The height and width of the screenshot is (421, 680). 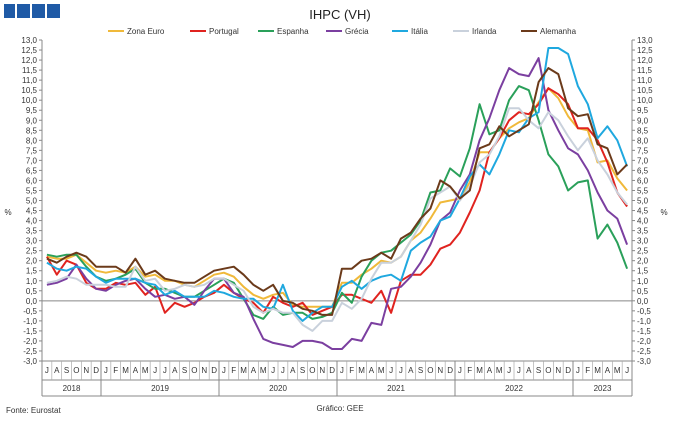 I want to click on y-tick-label-right: 2,0, so click(x=643, y=261).